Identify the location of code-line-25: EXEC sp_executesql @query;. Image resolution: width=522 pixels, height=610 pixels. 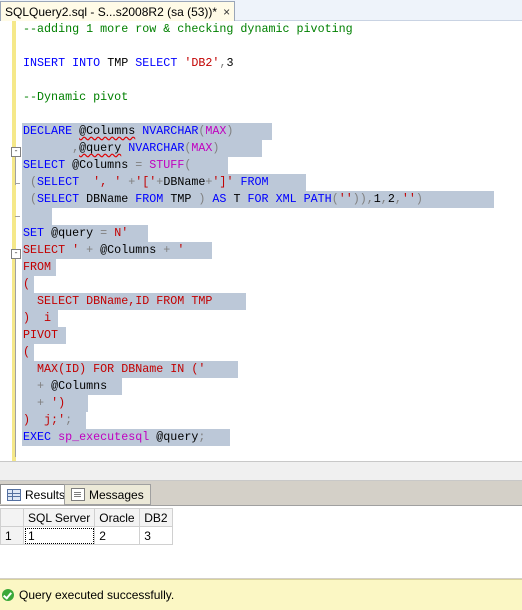
(114, 437).